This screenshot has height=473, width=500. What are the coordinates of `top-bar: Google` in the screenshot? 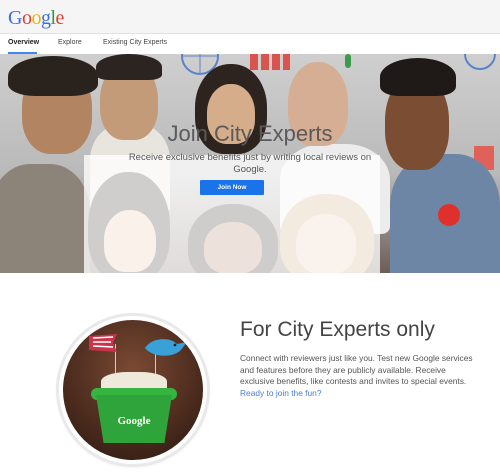 It's located at (250, 17).